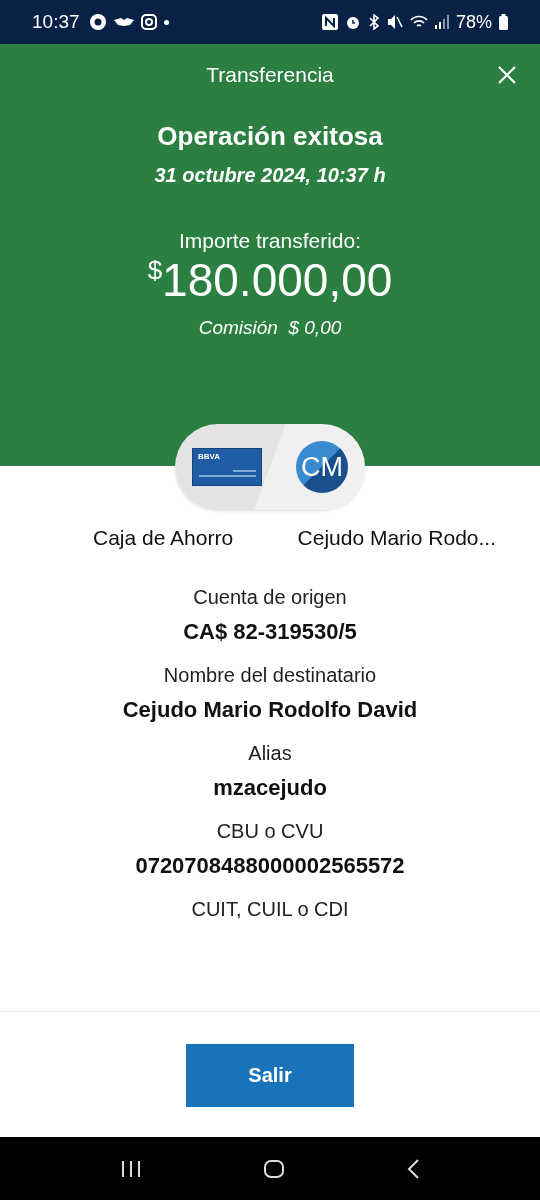  I want to click on alarm-icon, so click(352, 22).